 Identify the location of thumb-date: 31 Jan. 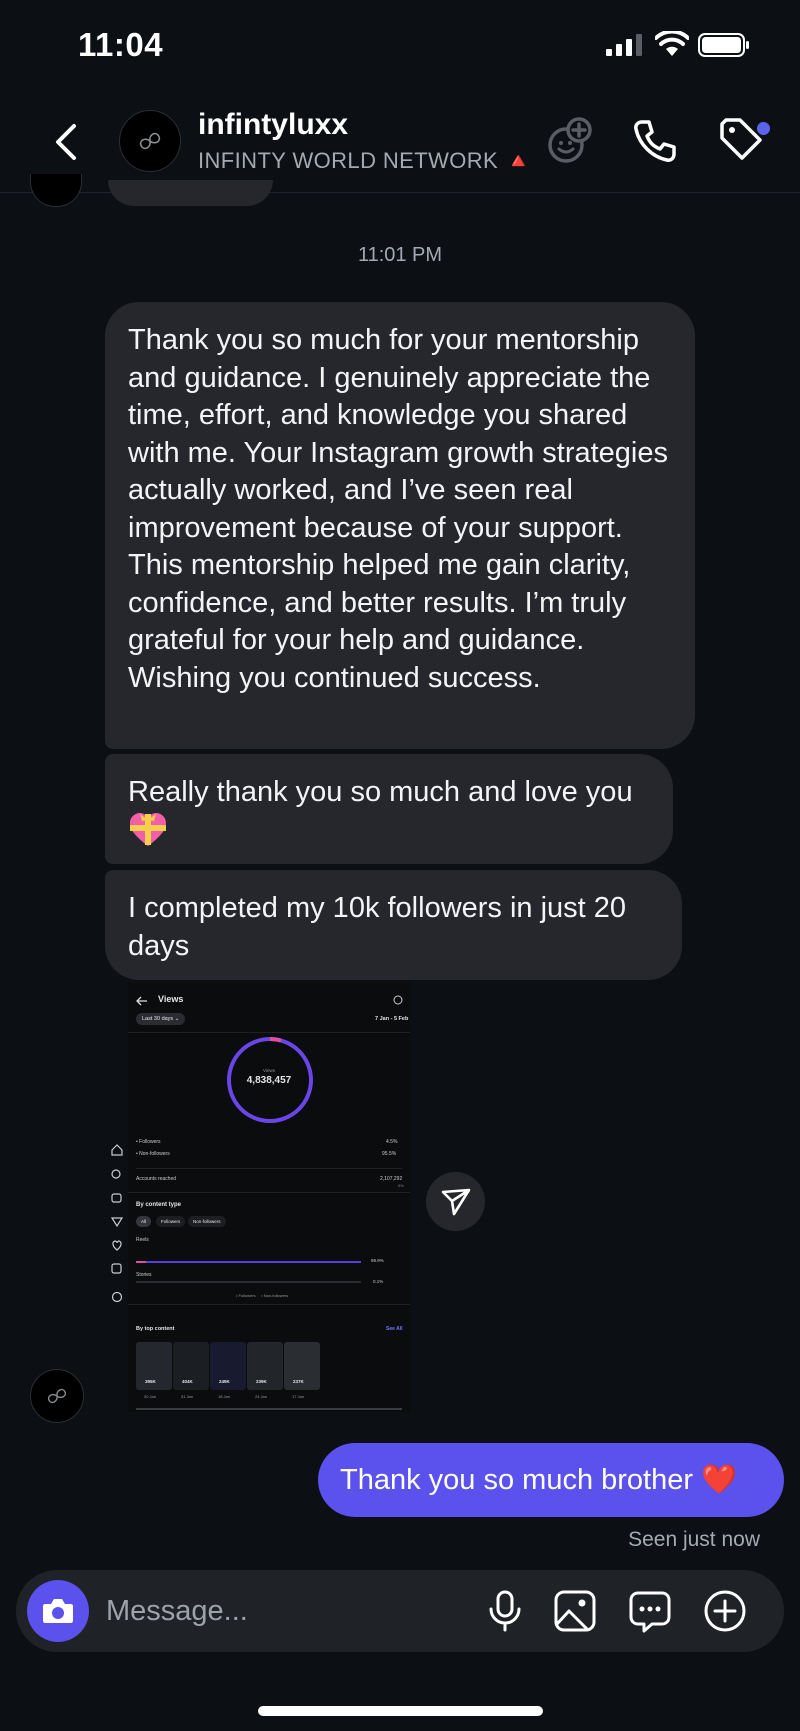
(187, 1396).